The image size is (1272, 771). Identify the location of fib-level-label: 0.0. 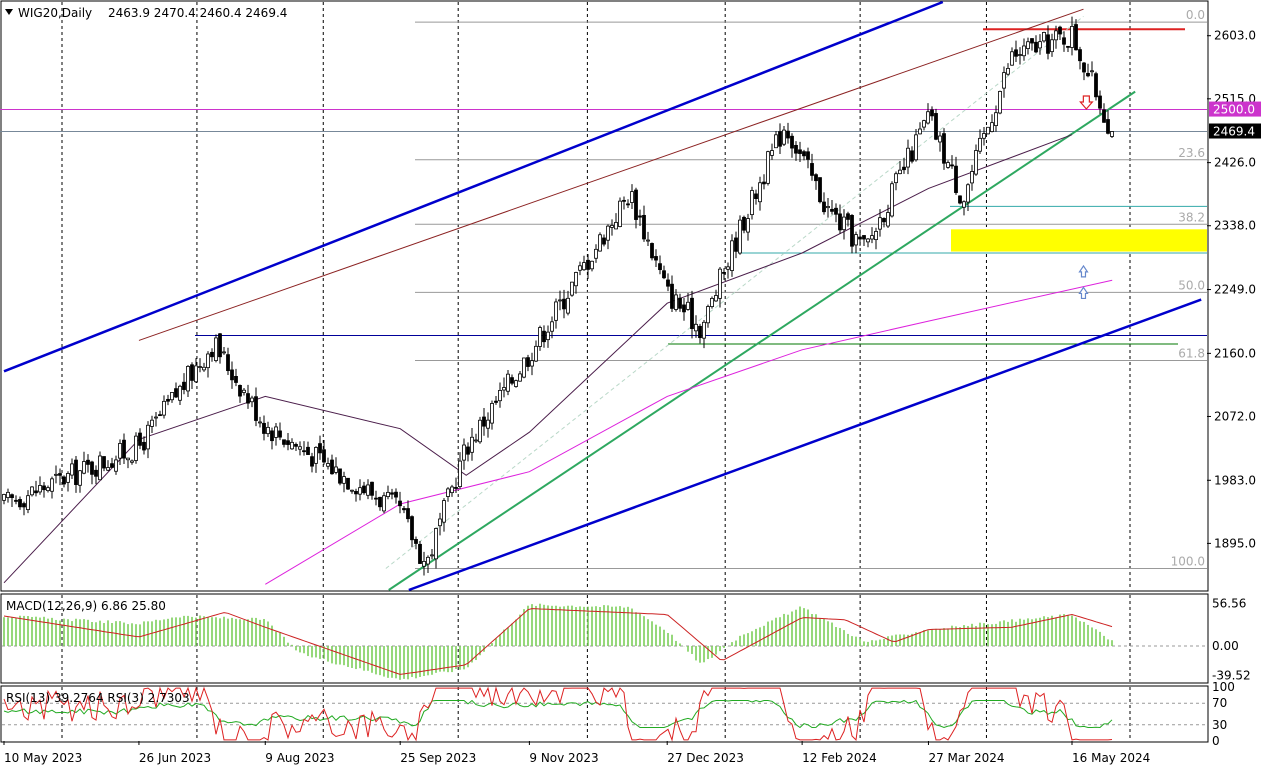
(1195, 15).